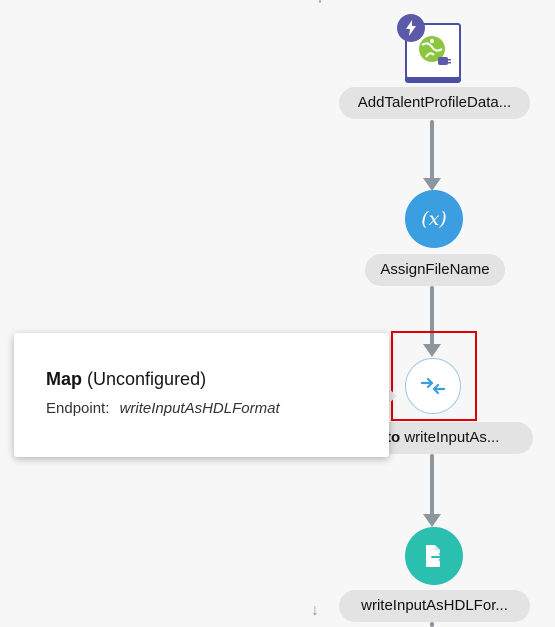  I want to click on tooltip-endpoint-value: writeInputAsHDLFormat, so click(199, 408).